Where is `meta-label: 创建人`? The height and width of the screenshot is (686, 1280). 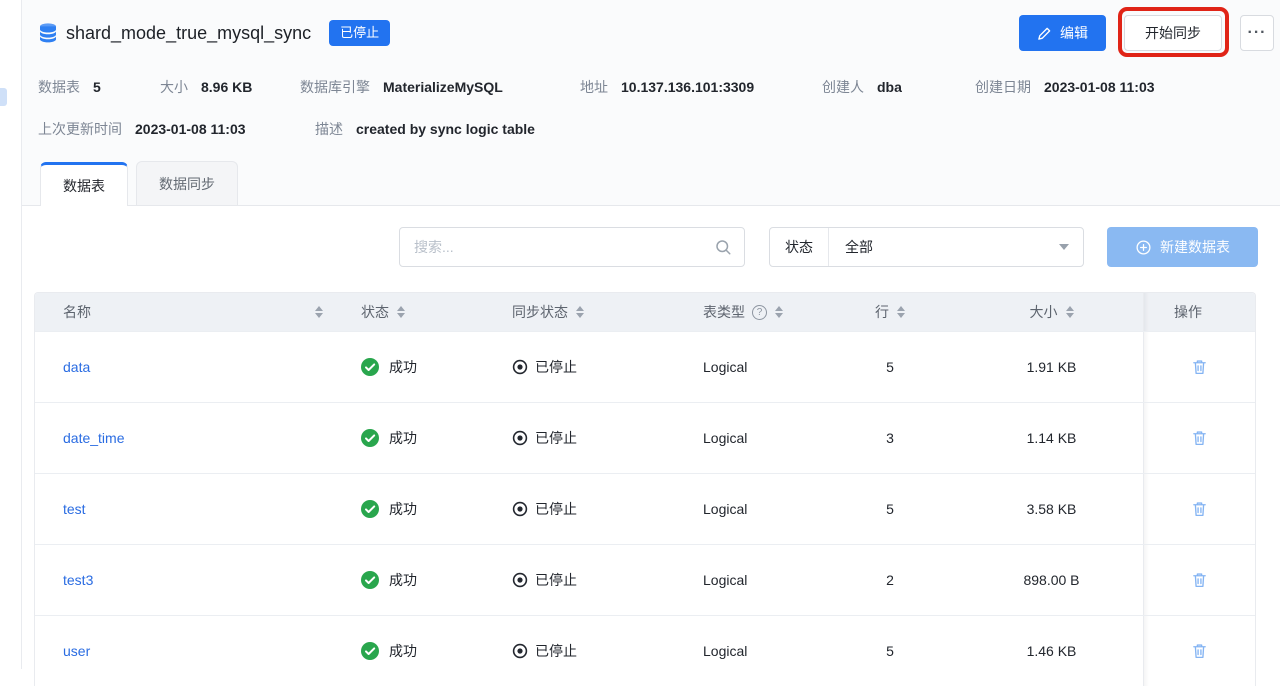 meta-label: 创建人 is located at coordinates (843, 87).